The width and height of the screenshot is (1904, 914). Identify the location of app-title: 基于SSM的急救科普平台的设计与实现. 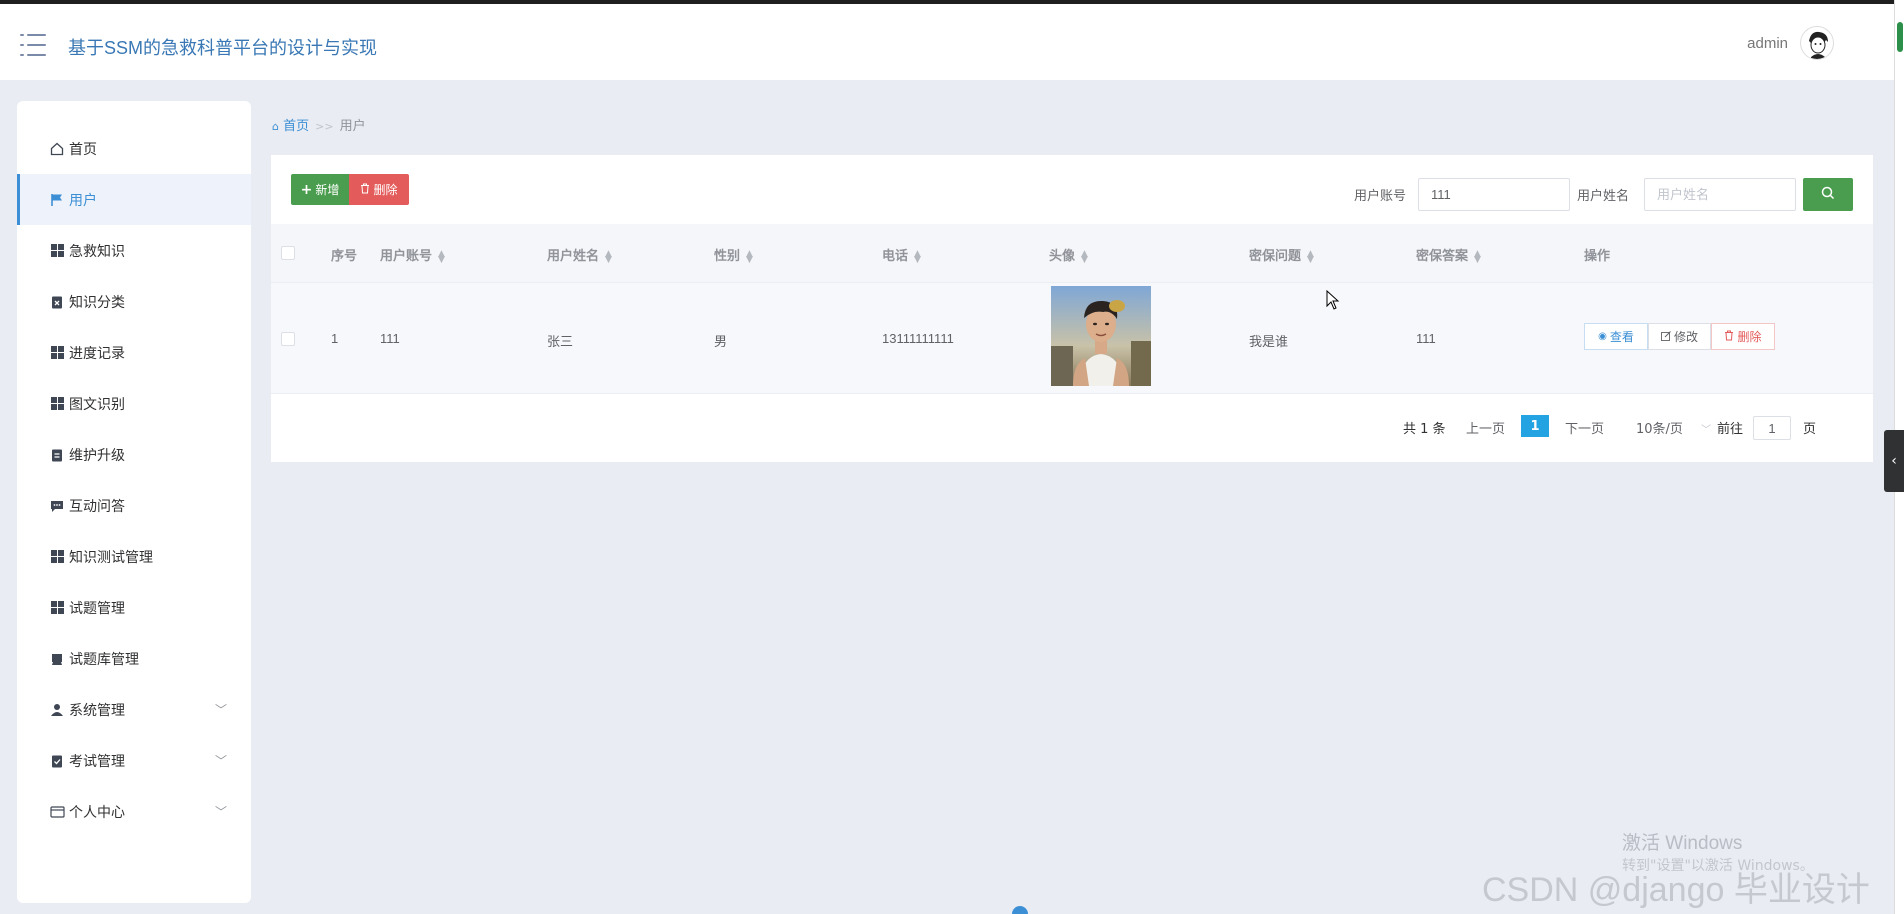
(223, 48).